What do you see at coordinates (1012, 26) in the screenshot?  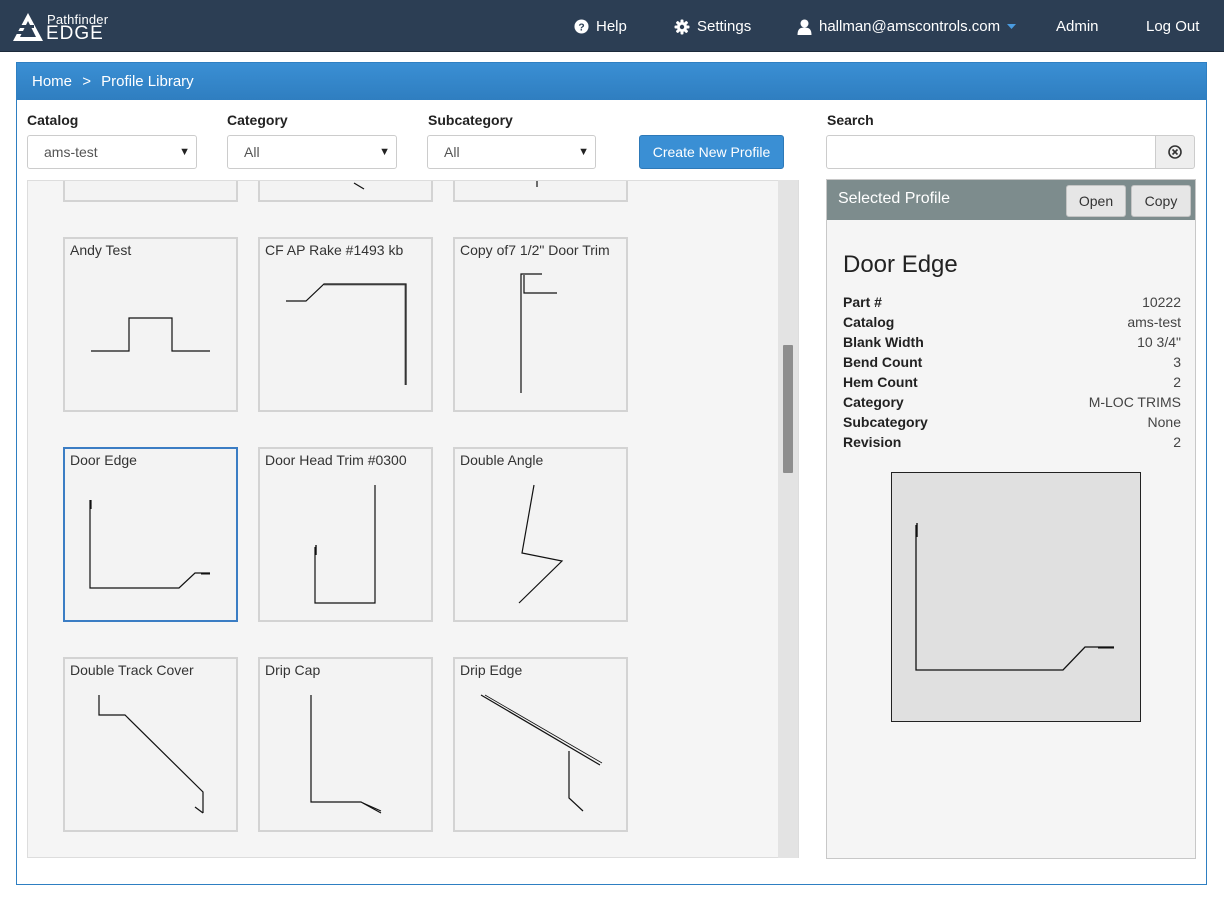 I see `caret-down-icon` at bounding box center [1012, 26].